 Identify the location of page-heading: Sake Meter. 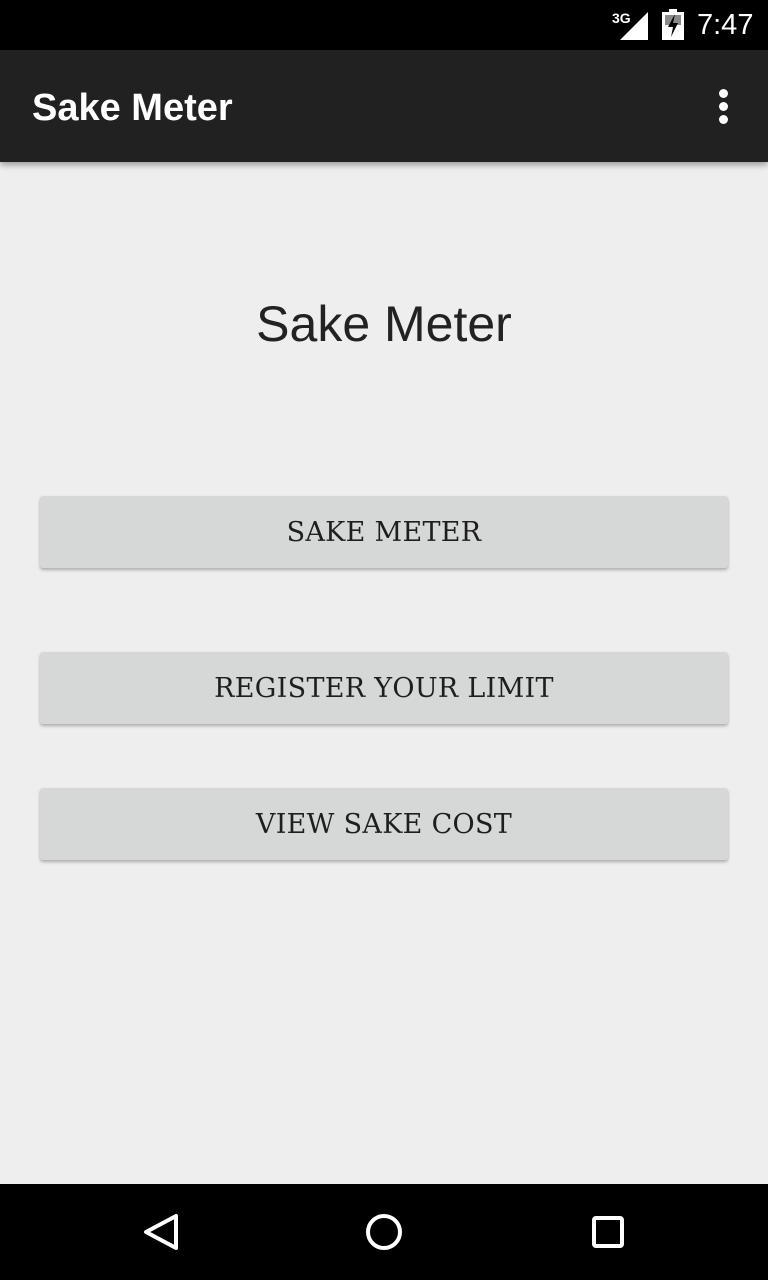
(384, 324).